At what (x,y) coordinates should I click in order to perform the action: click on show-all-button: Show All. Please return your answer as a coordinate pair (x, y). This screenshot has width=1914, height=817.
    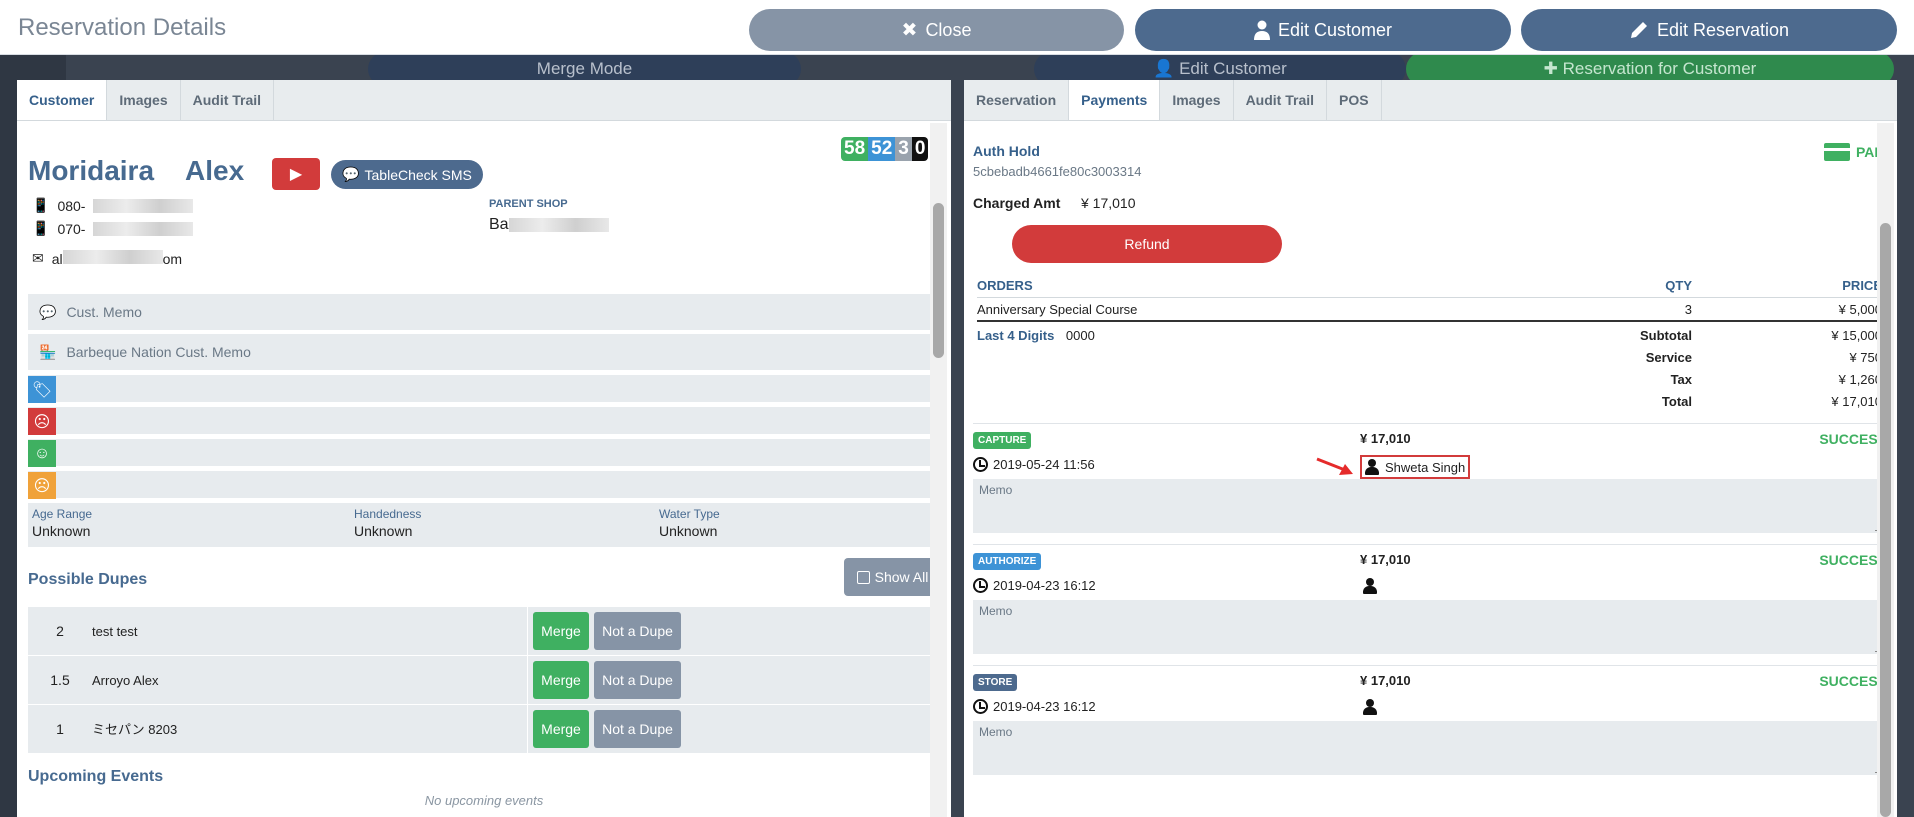
    Looking at the image, I should click on (892, 577).